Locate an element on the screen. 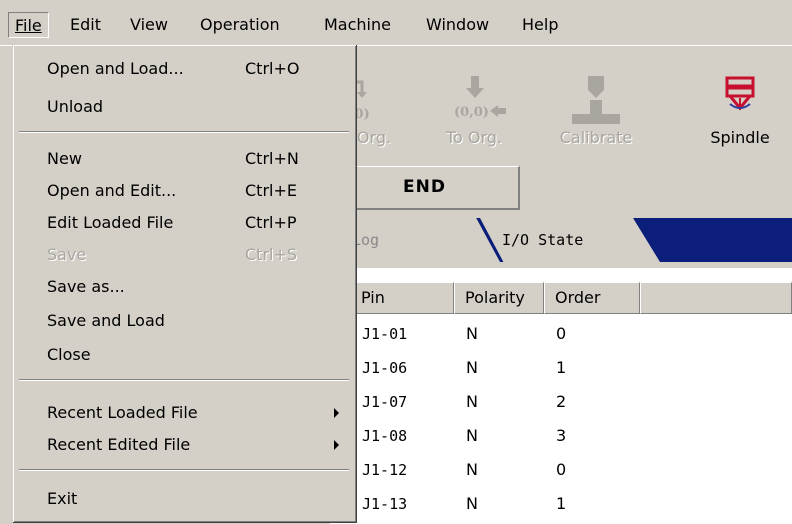 The height and width of the screenshot is (524, 792). menu-operation: Operation is located at coordinates (240, 25).